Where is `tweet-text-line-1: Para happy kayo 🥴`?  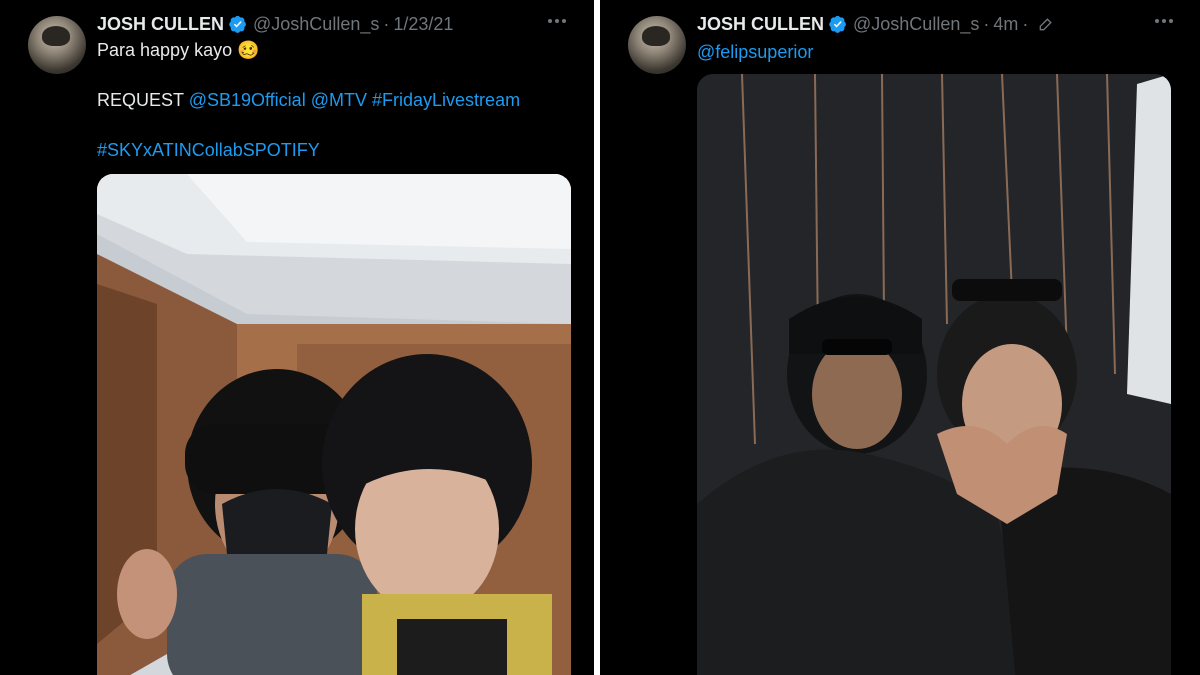 tweet-text-line-1: Para happy kayo 🥴 is located at coordinates (178, 50).